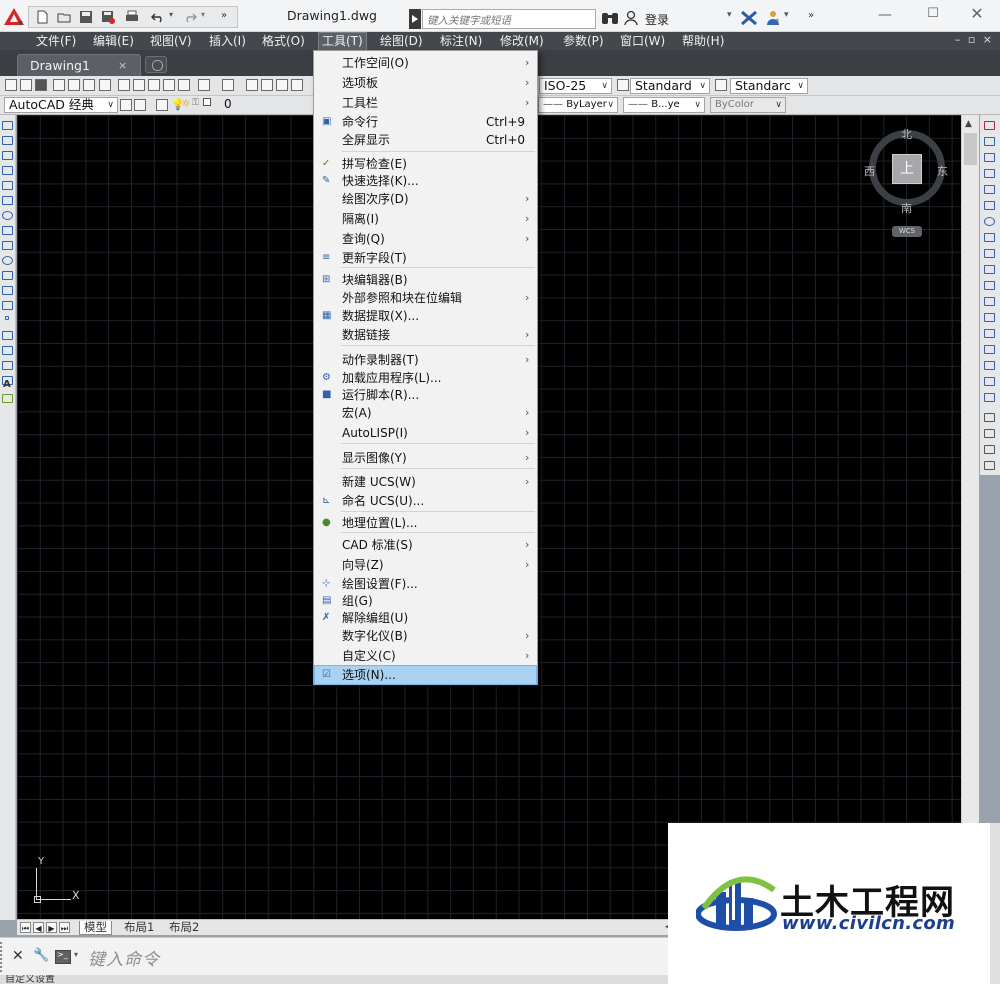 The width and height of the screenshot is (1000, 984). Describe the element at coordinates (7, 170) in the screenshot. I see `polygon-icon` at that location.